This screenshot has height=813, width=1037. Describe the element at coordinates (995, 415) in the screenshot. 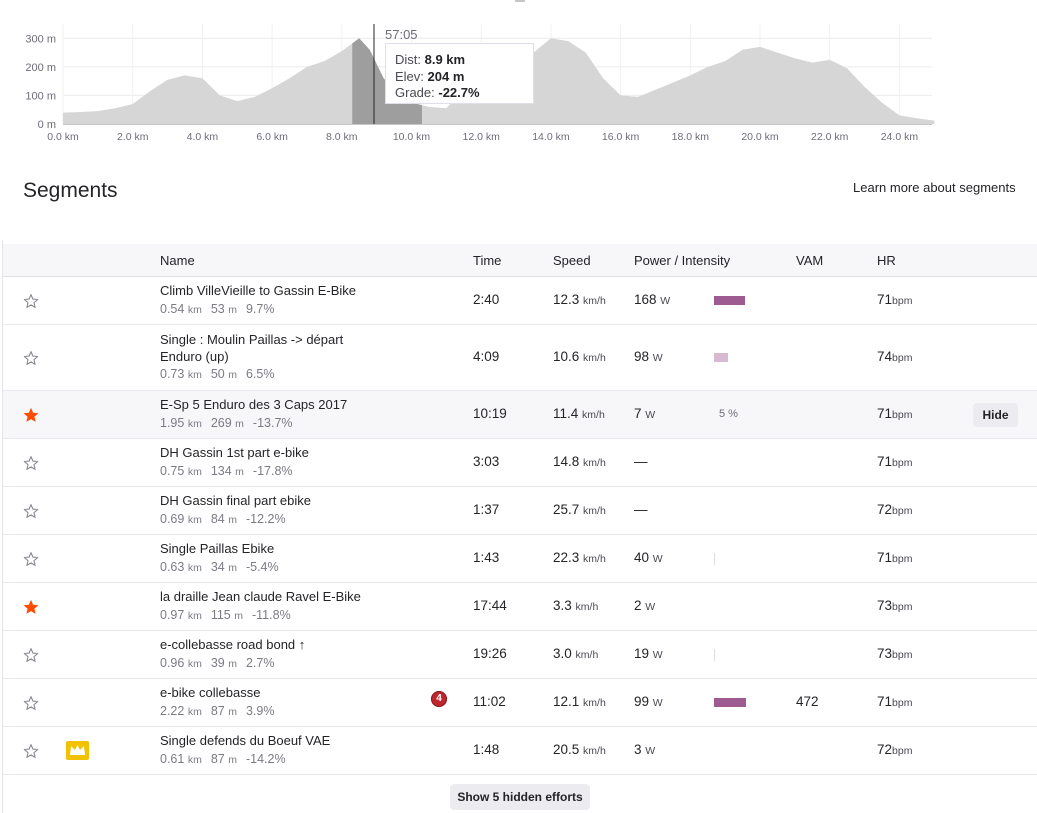

I see `hide-effort-button: Hide` at that location.